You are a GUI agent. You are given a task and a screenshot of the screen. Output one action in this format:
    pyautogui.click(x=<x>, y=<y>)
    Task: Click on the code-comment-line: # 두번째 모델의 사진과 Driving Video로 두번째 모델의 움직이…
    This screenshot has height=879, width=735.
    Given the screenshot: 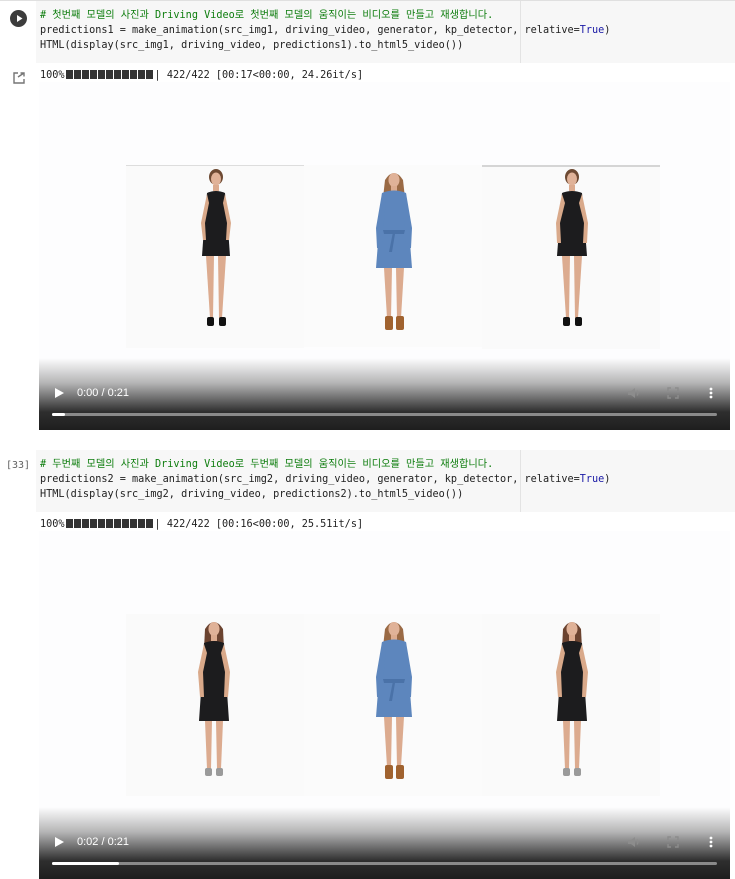 What is the action you would take?
    pyautogui.click(x=267, y=464)
    